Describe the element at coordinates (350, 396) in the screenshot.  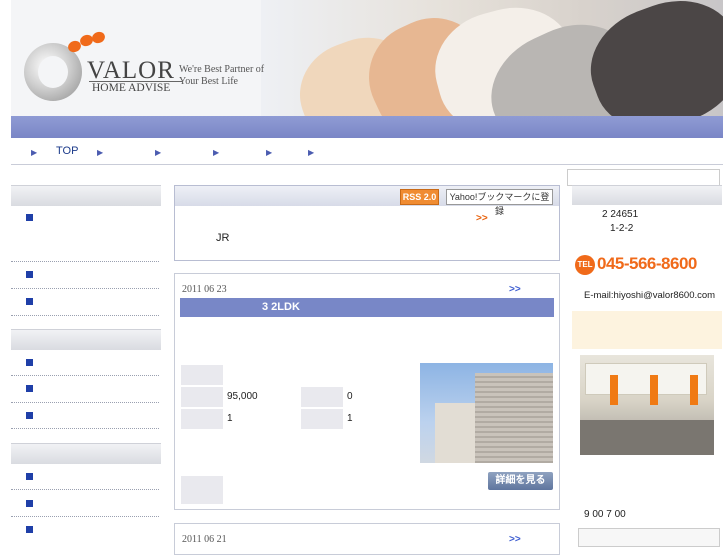
I see `deposit-value: 0` at that location.